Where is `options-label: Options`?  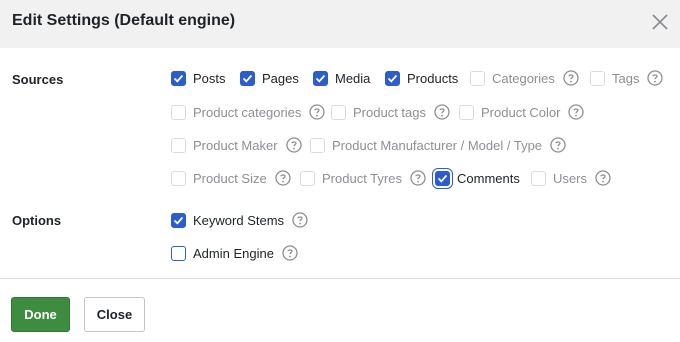
options-label: Options is located at coordinates (37, 220).